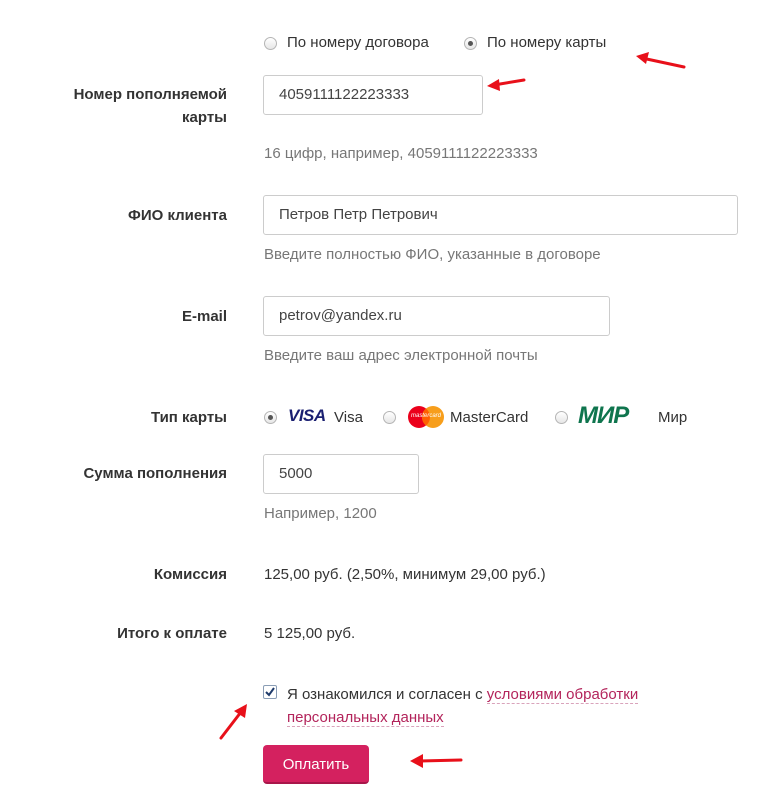  What do you see at coordinates (405, 574) in the screenshot?
I see `commission-value: 125,00 руб. (2,50%, минимум 29,00 руб.)` at bounding box center [405, 574].